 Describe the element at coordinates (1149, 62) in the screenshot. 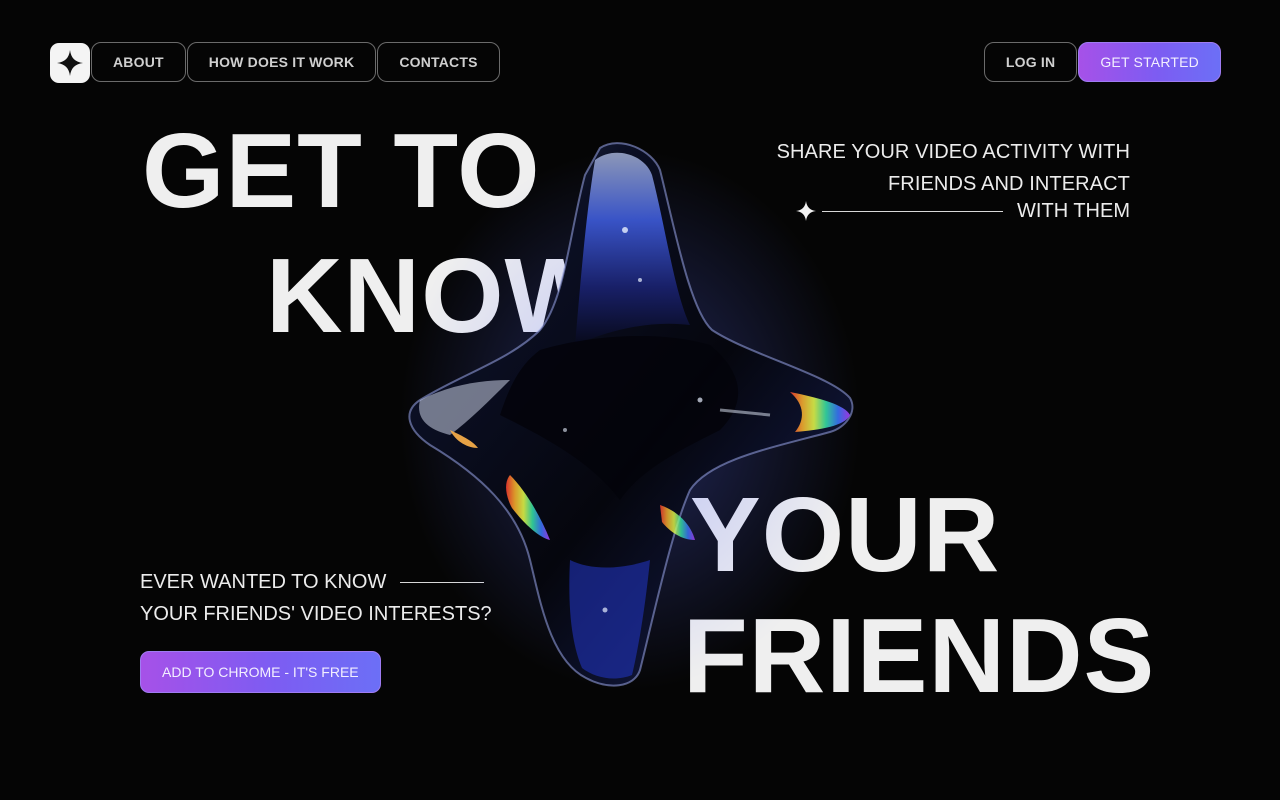

I see `get-started-button: GET STARTED` at that location.